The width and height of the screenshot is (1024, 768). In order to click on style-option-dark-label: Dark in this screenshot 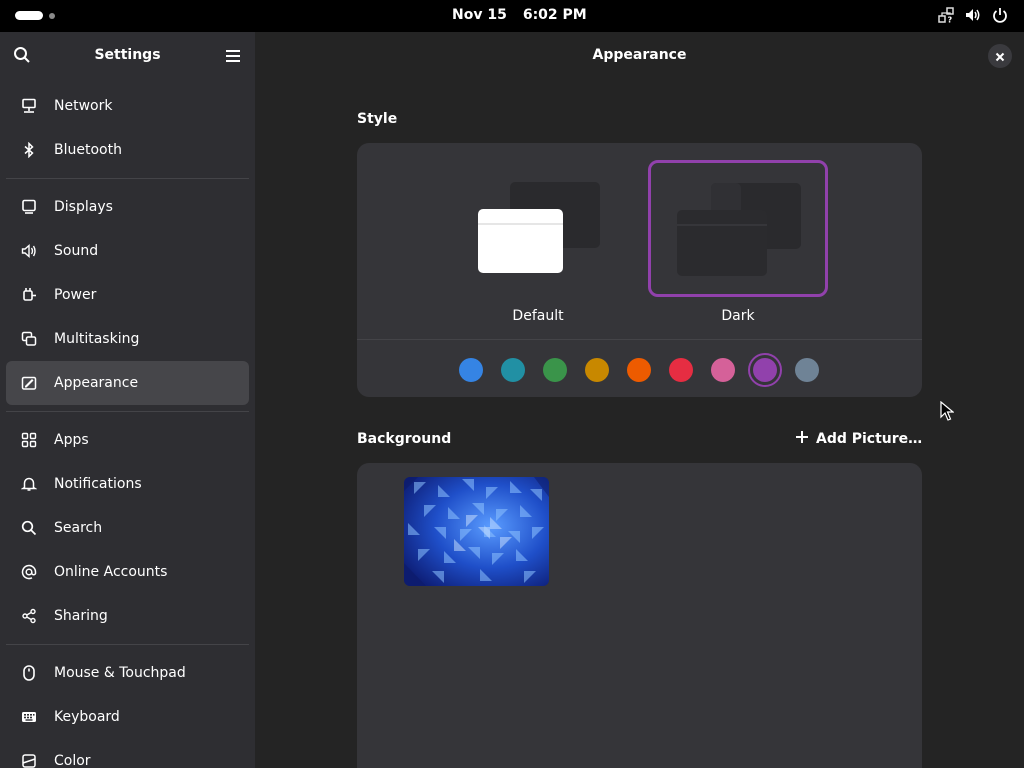, I will do `click(738, 316)`.